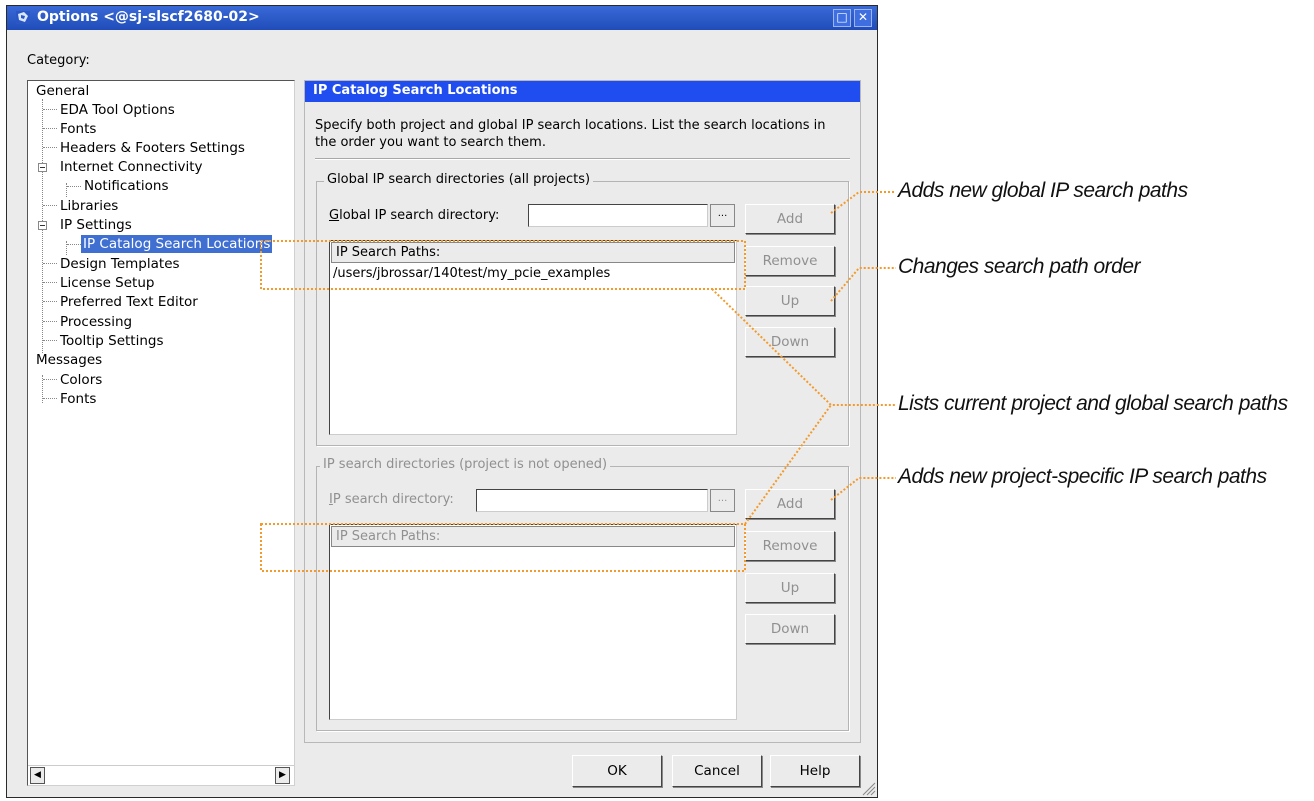 The height and width of the screenshot is (801, 1314). Describe the element at coordinates (1019, 266) in the screenshot. I see `annotation-order: Changes search path order` at that location.